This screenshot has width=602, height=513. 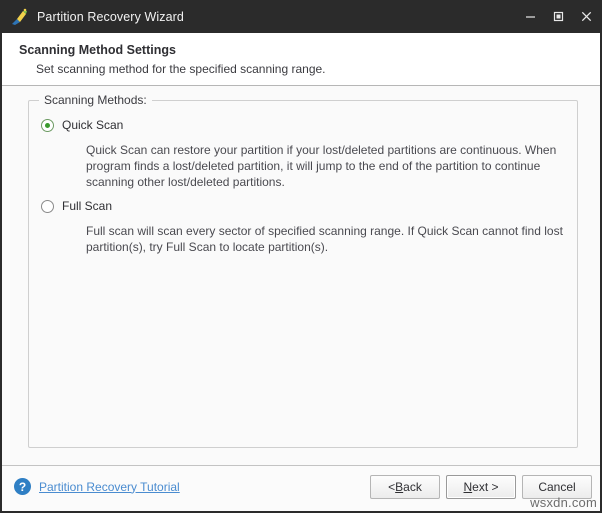 I want to click on radio-option-full-scan: Full Scan, so click(x=76, y=206).